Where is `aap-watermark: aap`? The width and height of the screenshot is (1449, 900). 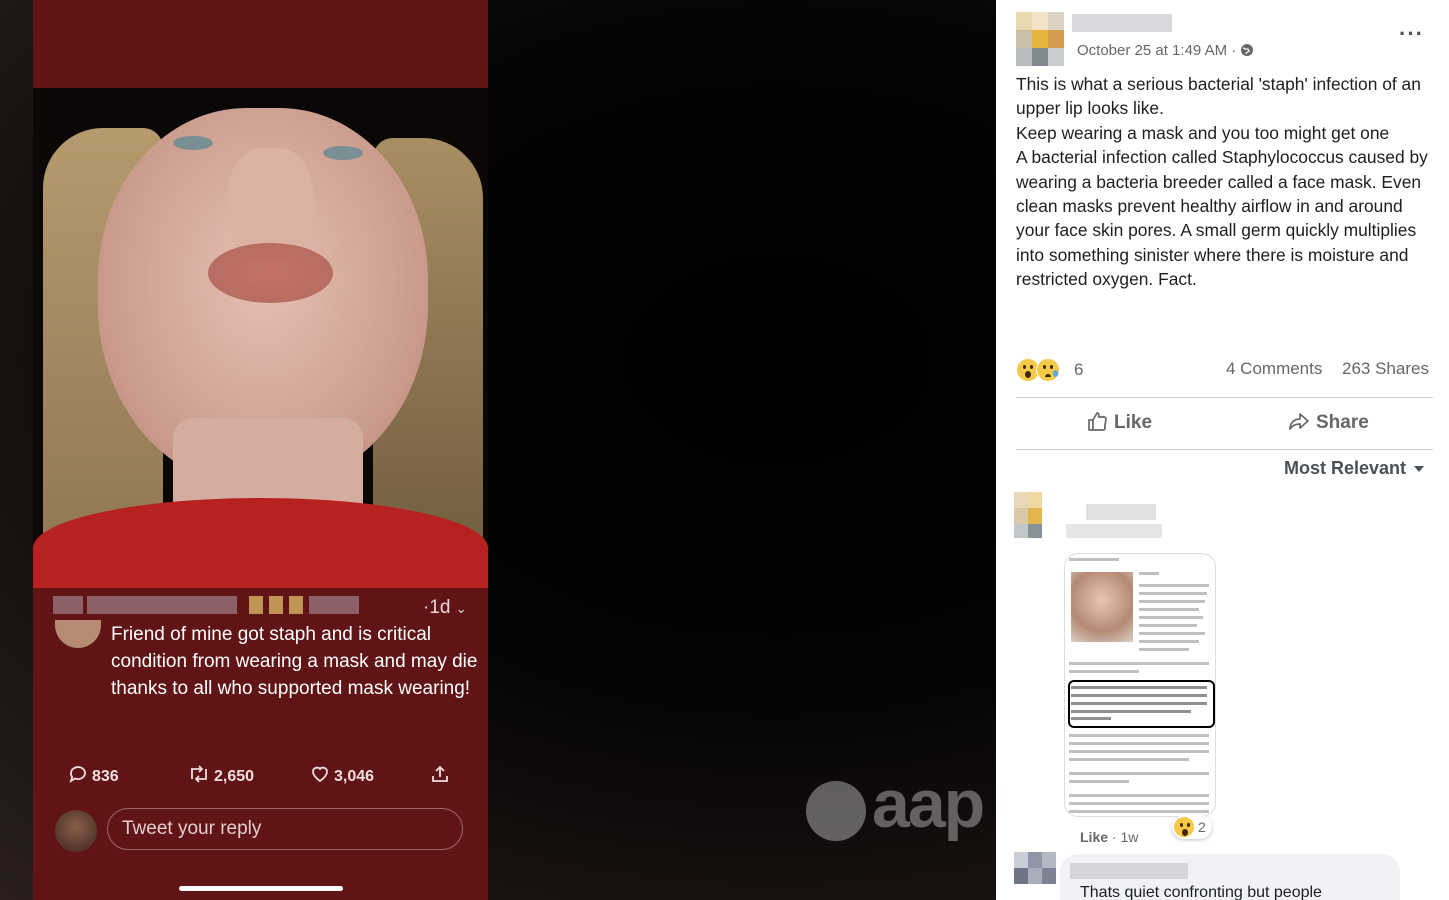
aap-watermark: aap is located at coordinates (901, 808).